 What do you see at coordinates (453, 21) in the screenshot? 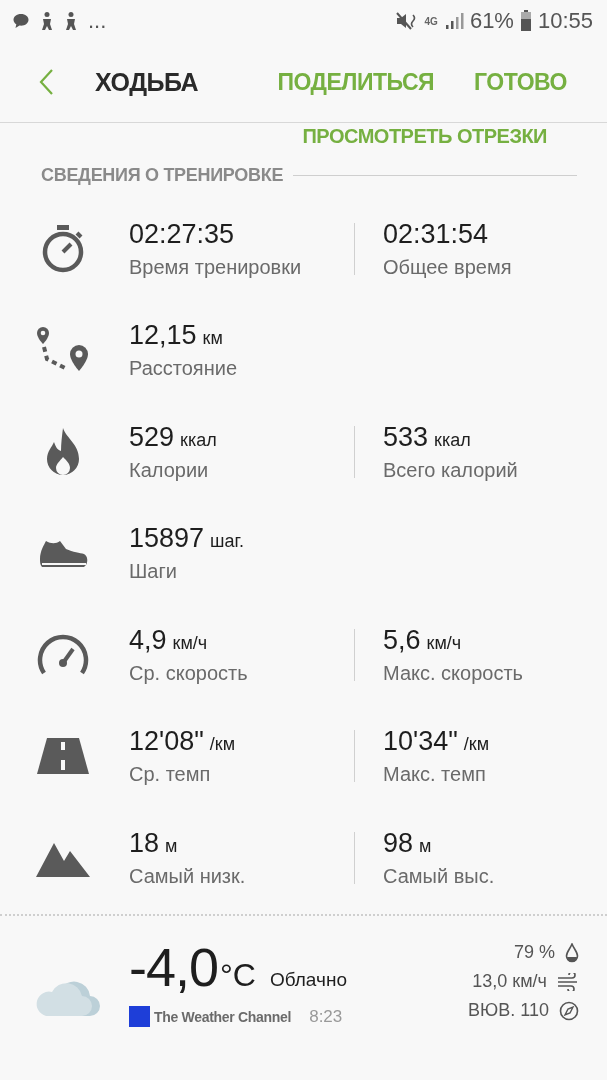
I see `signal-icon` at bounding box center [453, 21].